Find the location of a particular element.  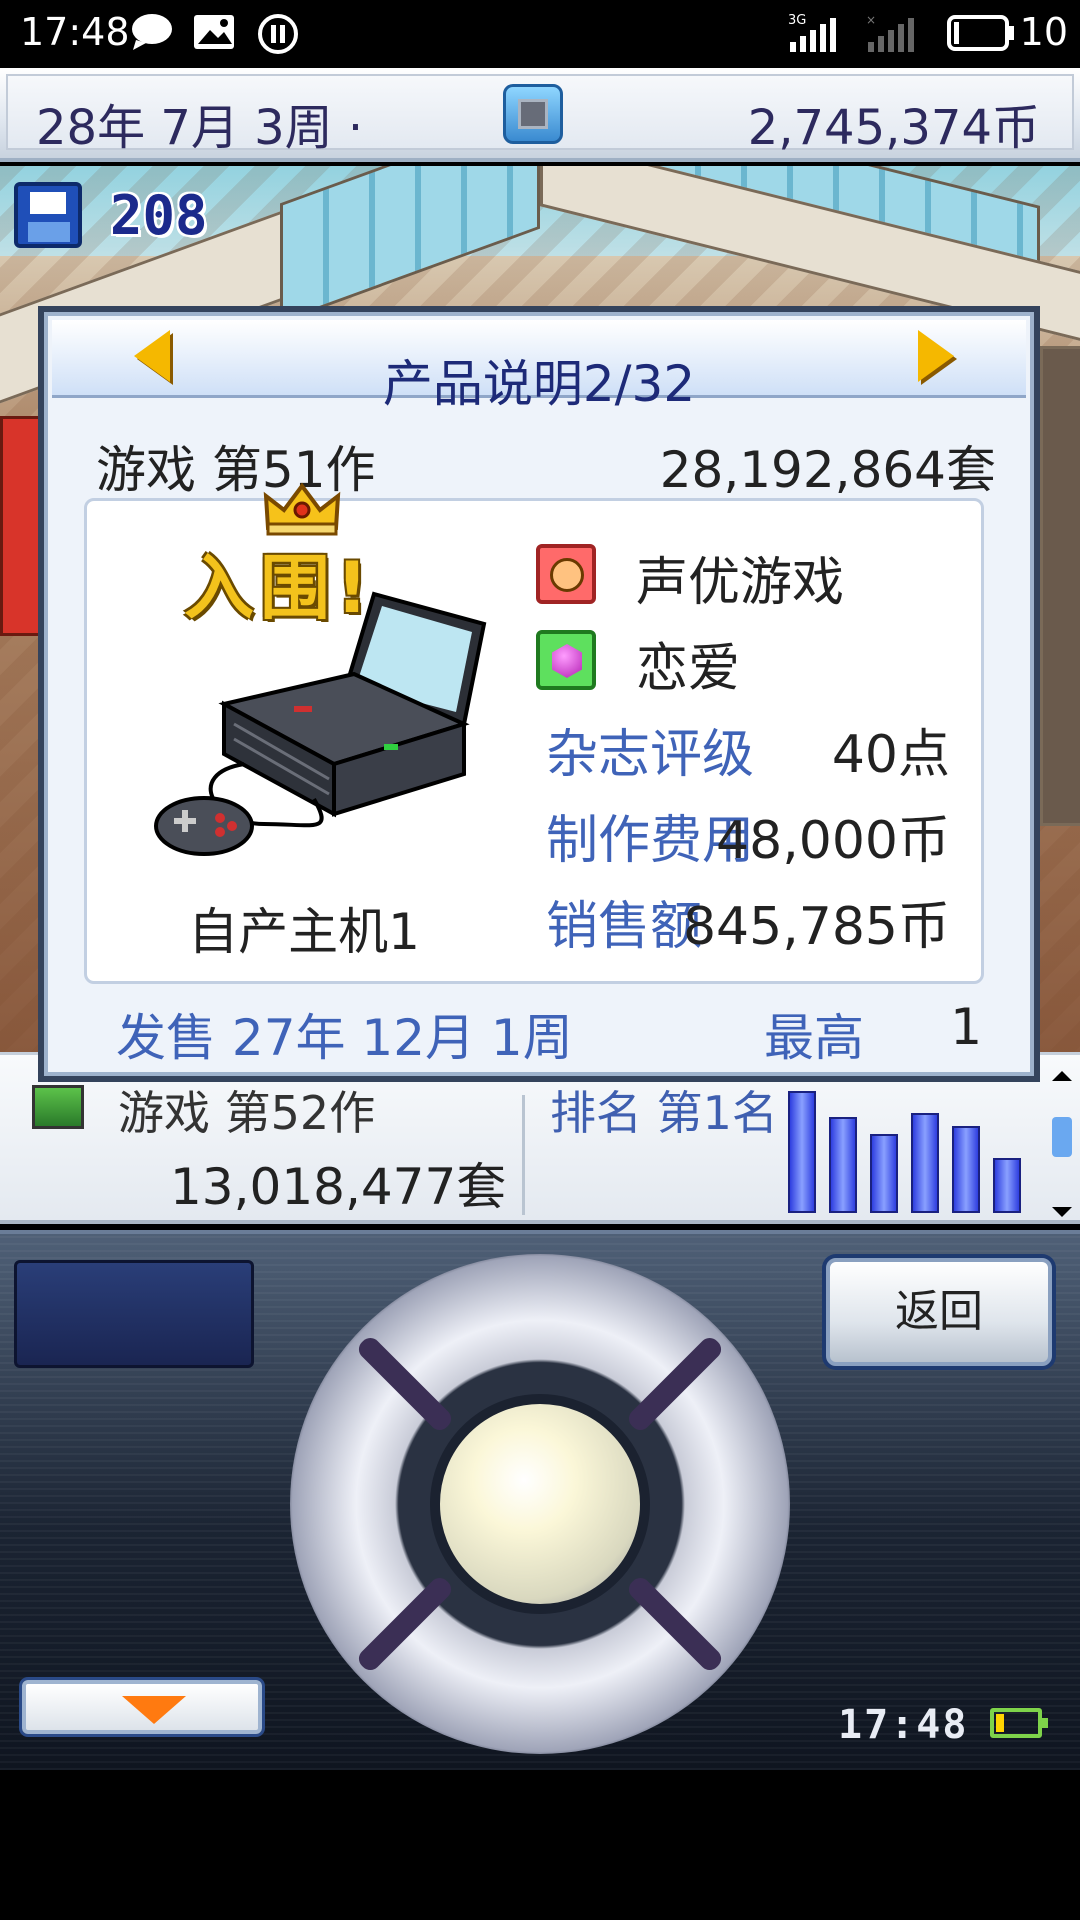

best-rank-value: 1 is located at coordinates (966, 1027).